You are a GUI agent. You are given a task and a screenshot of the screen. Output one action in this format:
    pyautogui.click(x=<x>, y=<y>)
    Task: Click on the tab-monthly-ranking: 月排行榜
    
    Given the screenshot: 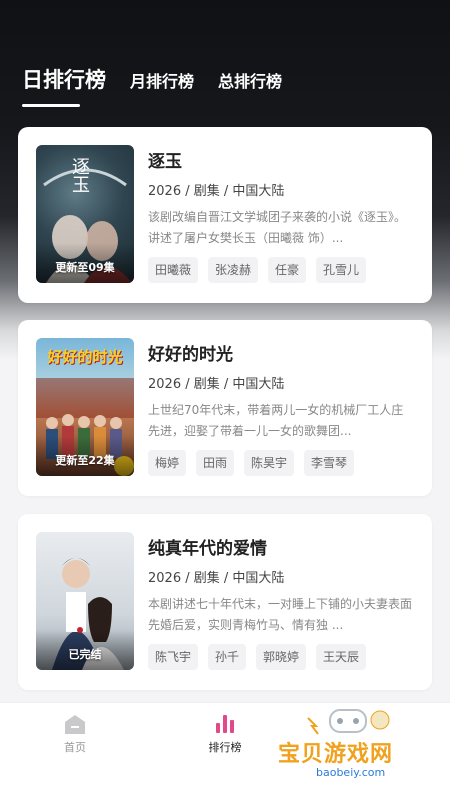 What is the action you would take?
    pyautogui.click(x=162, y=81)
    